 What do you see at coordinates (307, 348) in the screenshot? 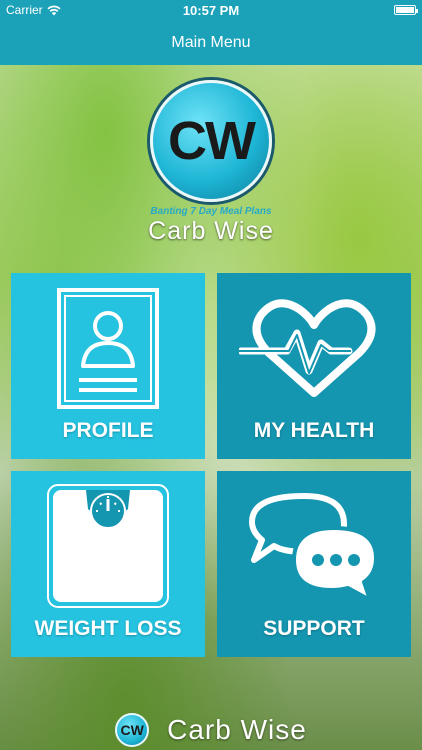
I see `heart-pulse-icon` at bounding box center [307, 348].